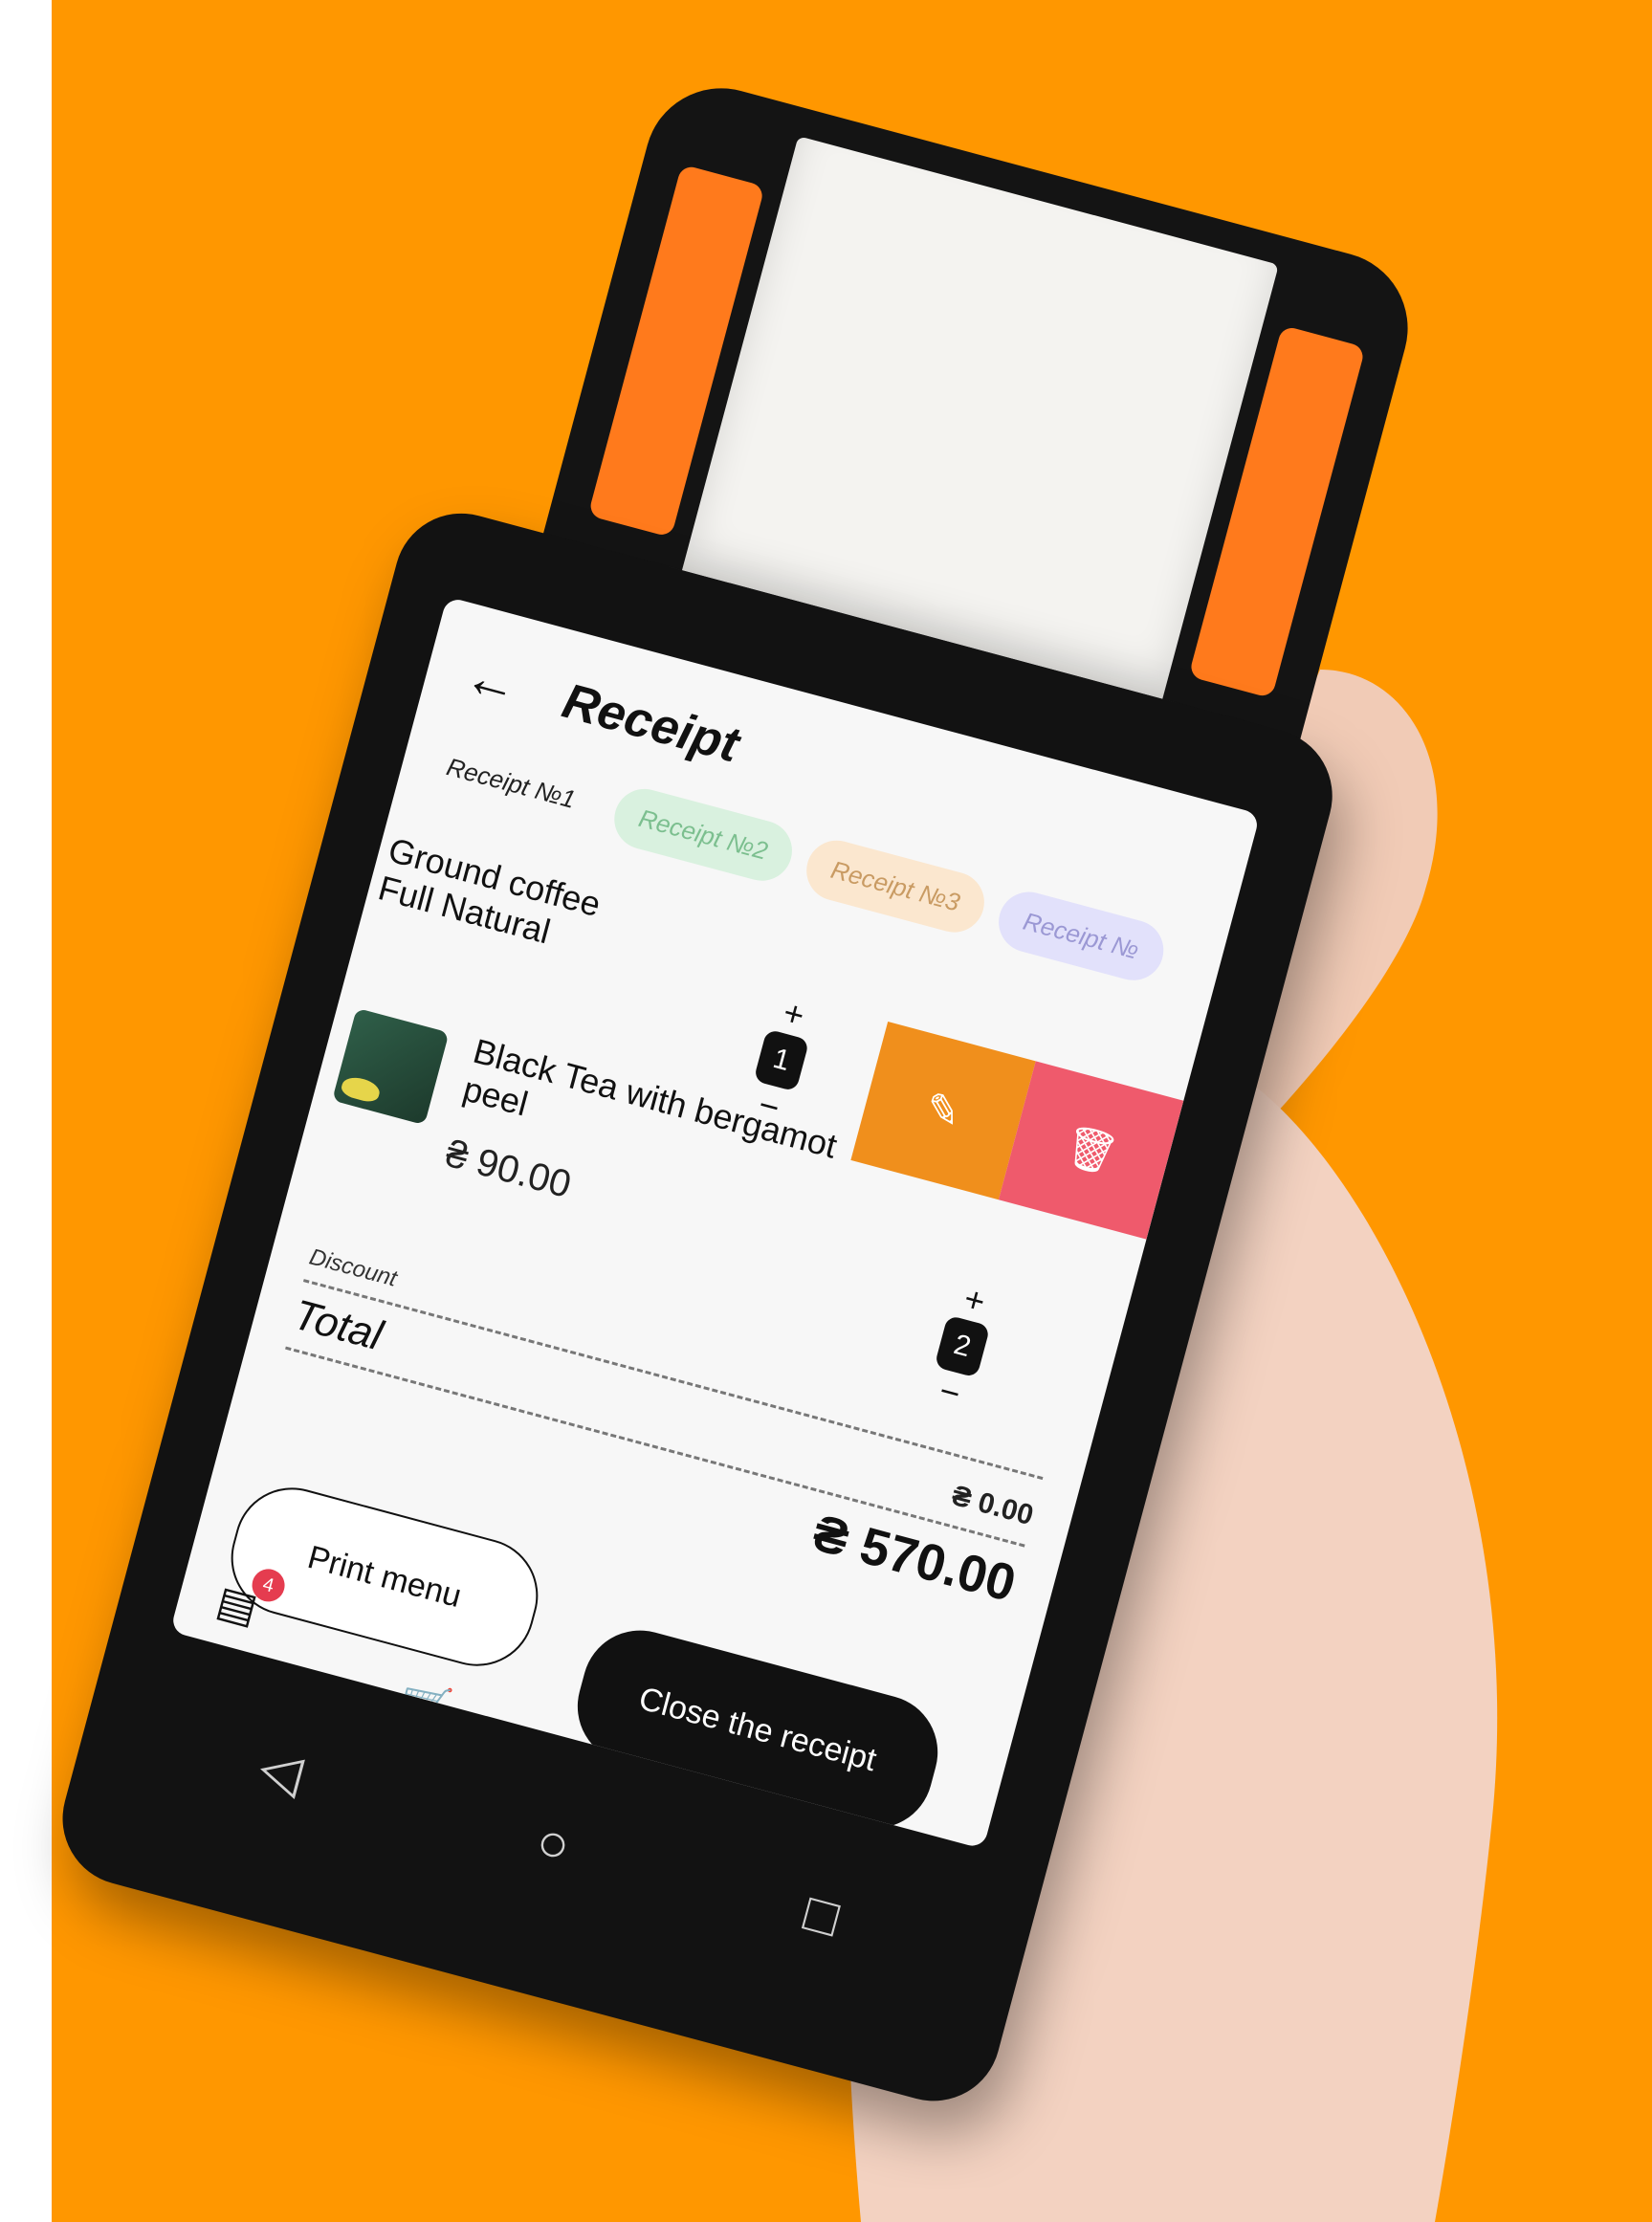 This screenshot has width=1652, height=2222. What do you see at coordinates (391, 1066) in the screenshot?
I see `product-thumbnail` at bounding box center [391, 1066].